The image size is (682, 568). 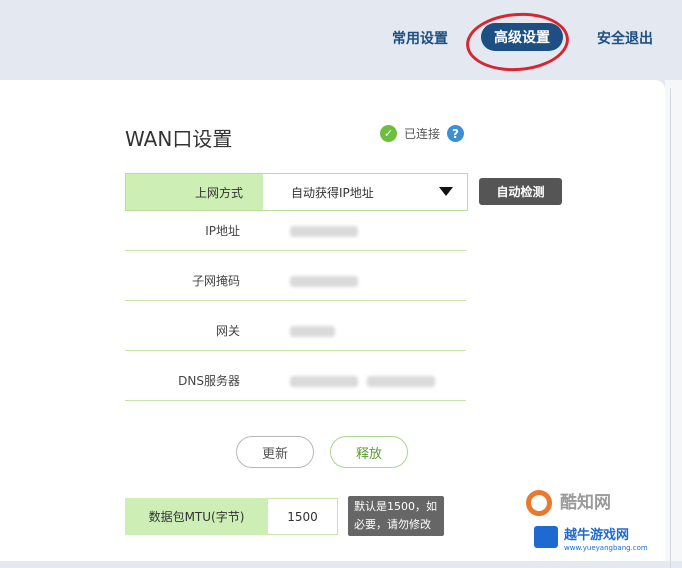 I want to click on nav-advanced-settings: 高级设置, so click(x=522, y=37).